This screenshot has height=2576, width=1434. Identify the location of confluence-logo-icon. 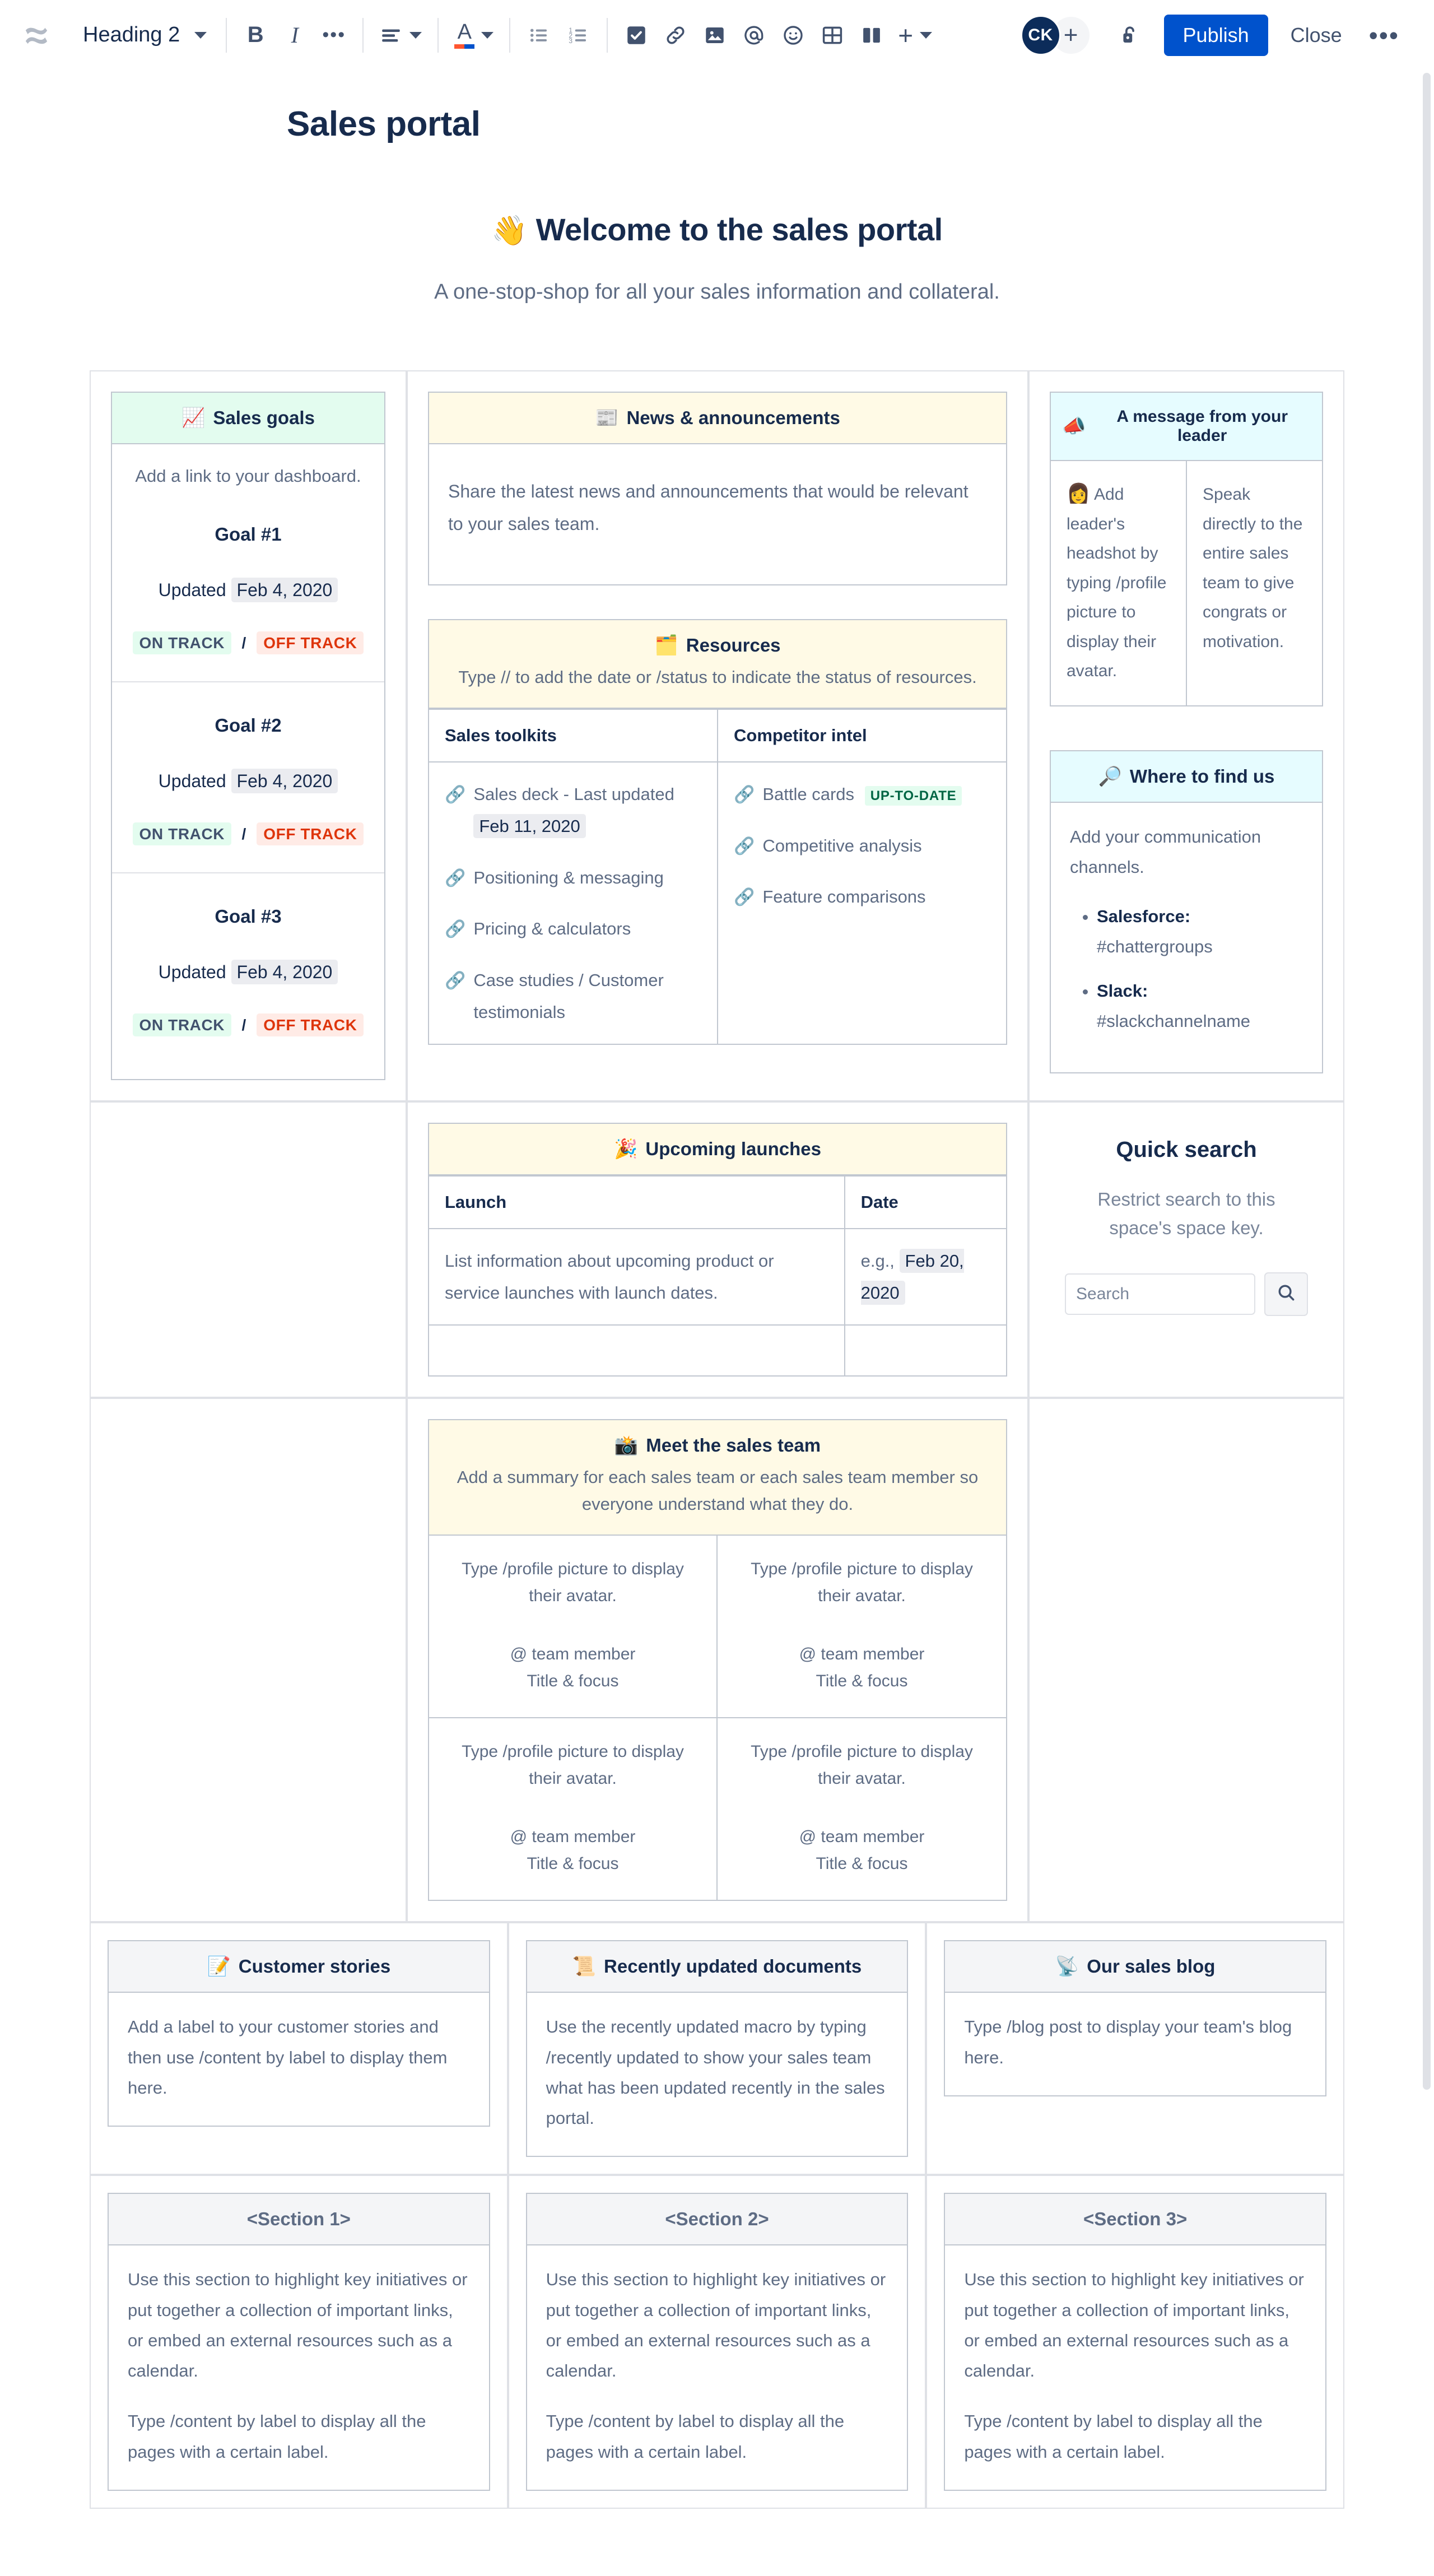
(37, 35).